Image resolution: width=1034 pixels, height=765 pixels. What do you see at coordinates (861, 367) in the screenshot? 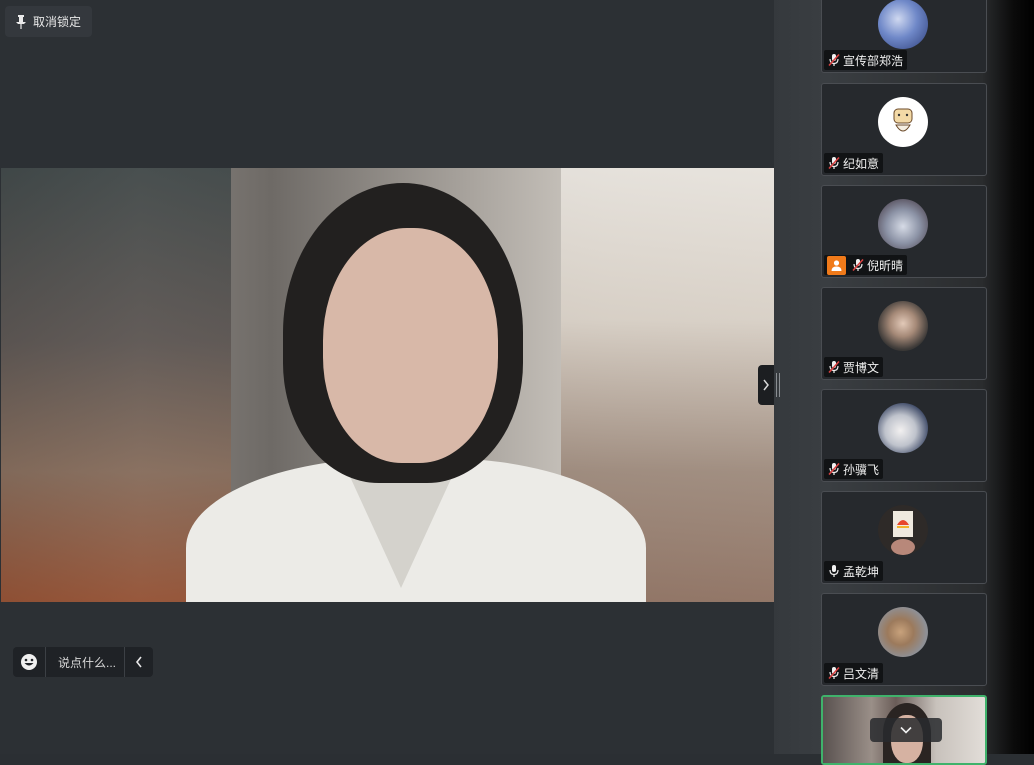
I see `participant-name: 贾博文` at bounding box center [861, 367].